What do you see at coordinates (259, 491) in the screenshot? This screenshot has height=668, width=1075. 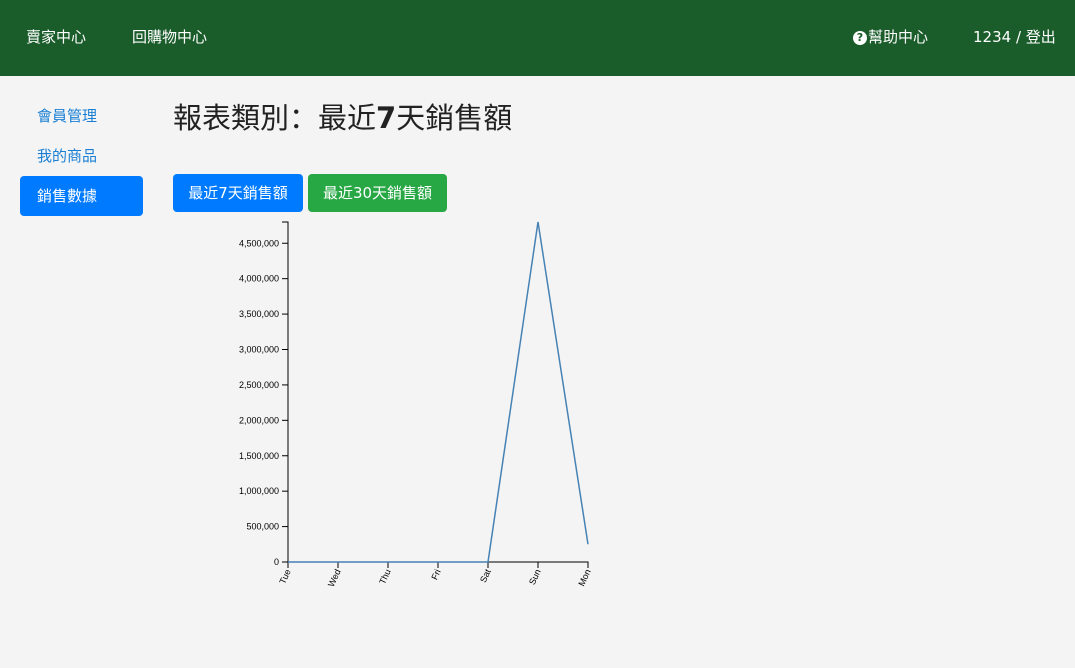 I see `y-axis-tick-label: 1,000,000` at bounding box center [259, 491].